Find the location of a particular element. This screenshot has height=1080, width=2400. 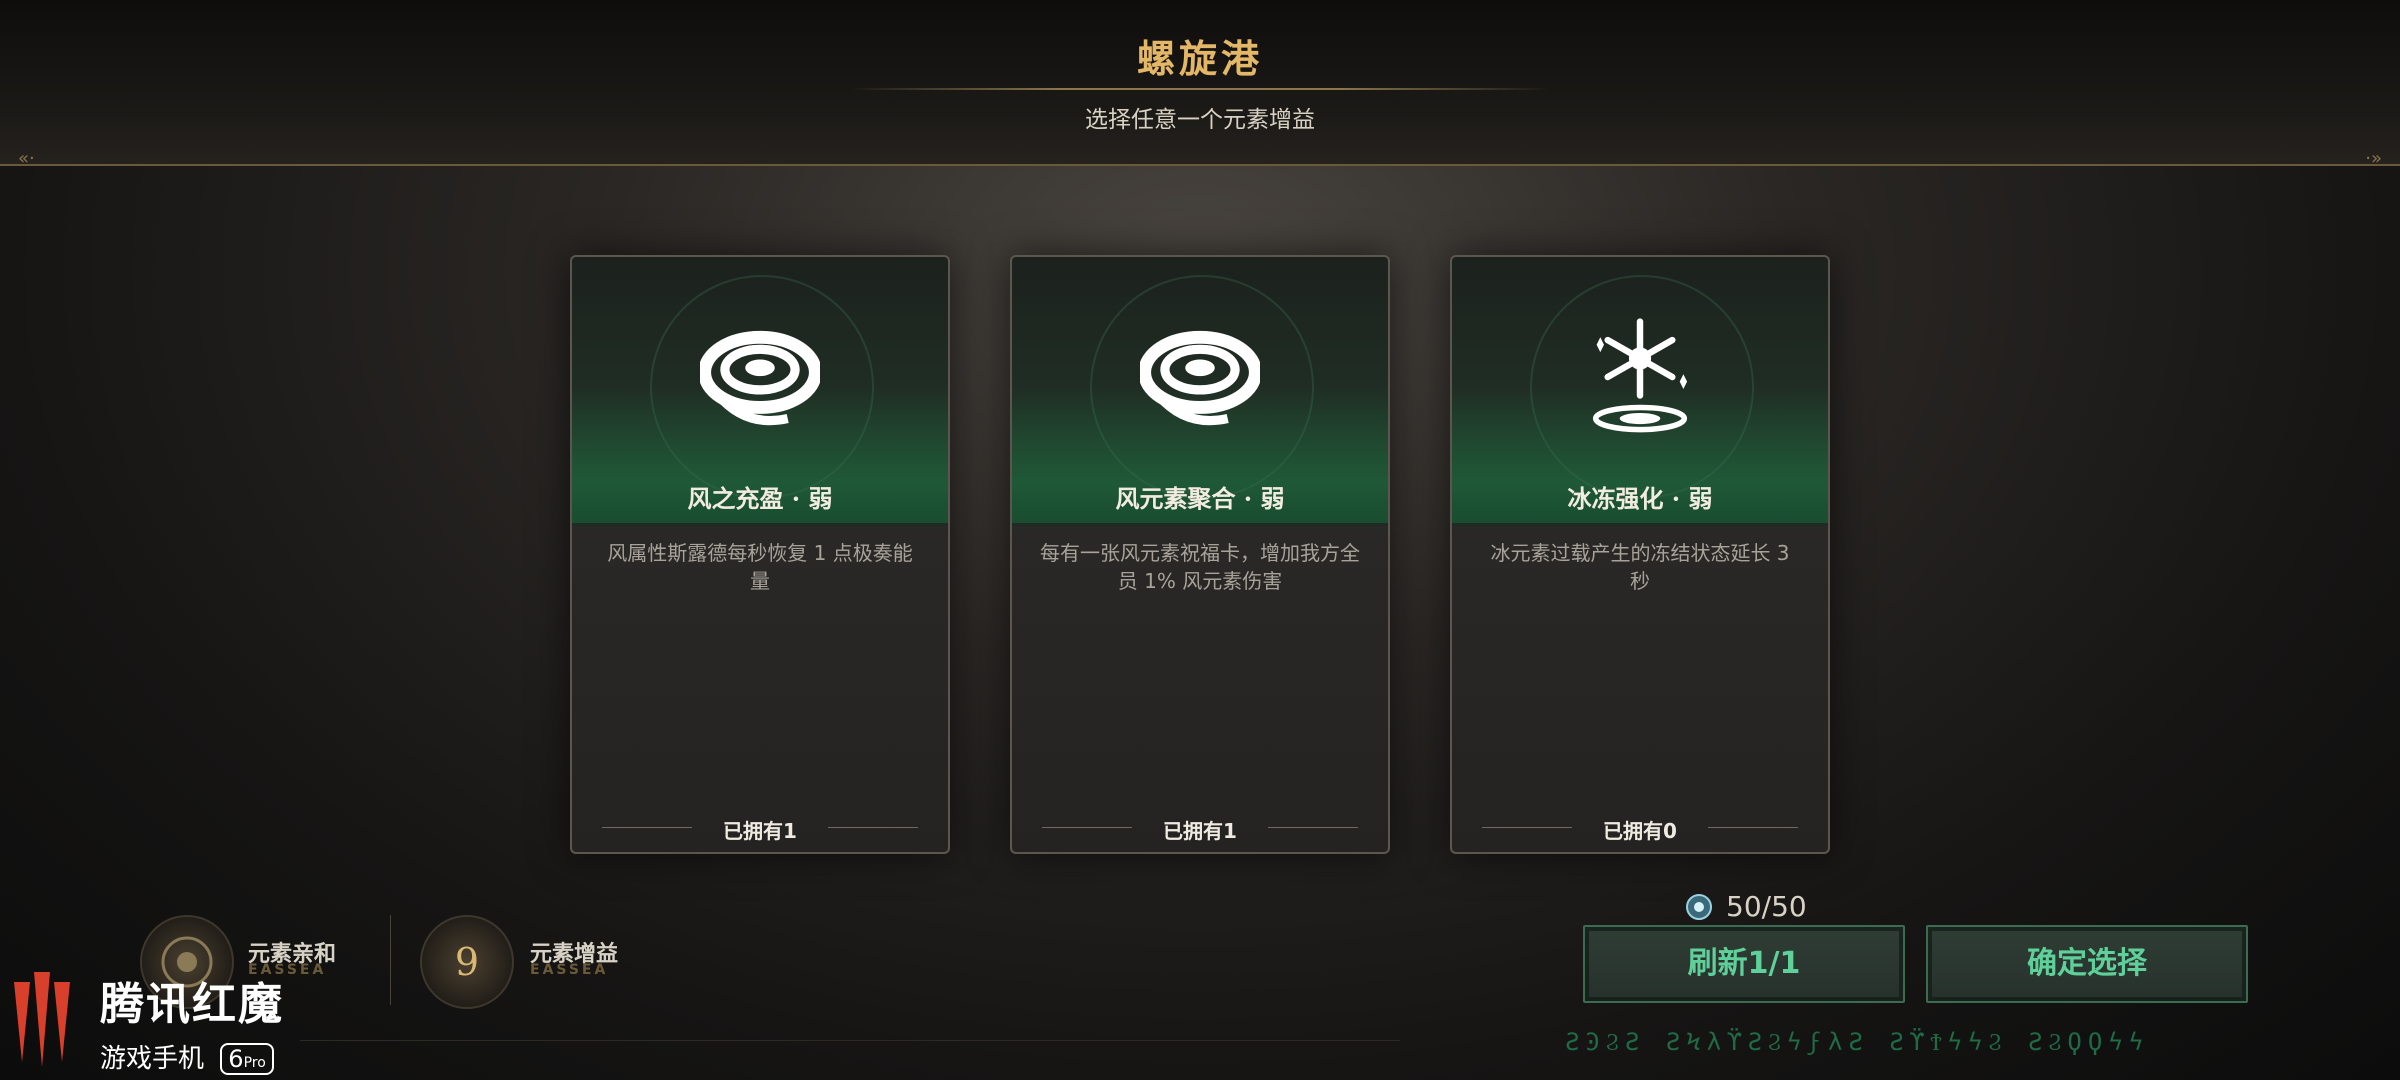

left-ornament-icon: «· is located at coordinates (26, 158).